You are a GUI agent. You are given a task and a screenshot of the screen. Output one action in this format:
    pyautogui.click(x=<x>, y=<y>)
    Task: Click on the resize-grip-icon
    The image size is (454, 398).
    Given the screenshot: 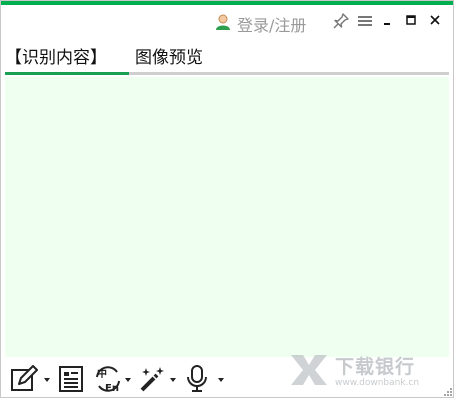 What is the action you would take?
    pyautogui.click(x=448, y=392)
    